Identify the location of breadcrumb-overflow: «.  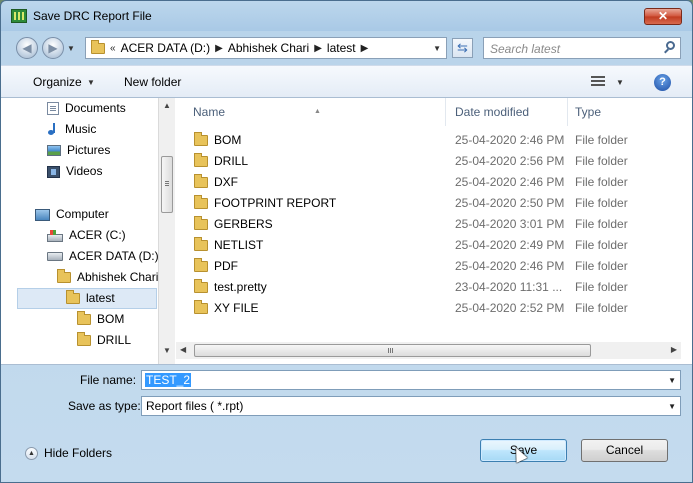
(113, 48).